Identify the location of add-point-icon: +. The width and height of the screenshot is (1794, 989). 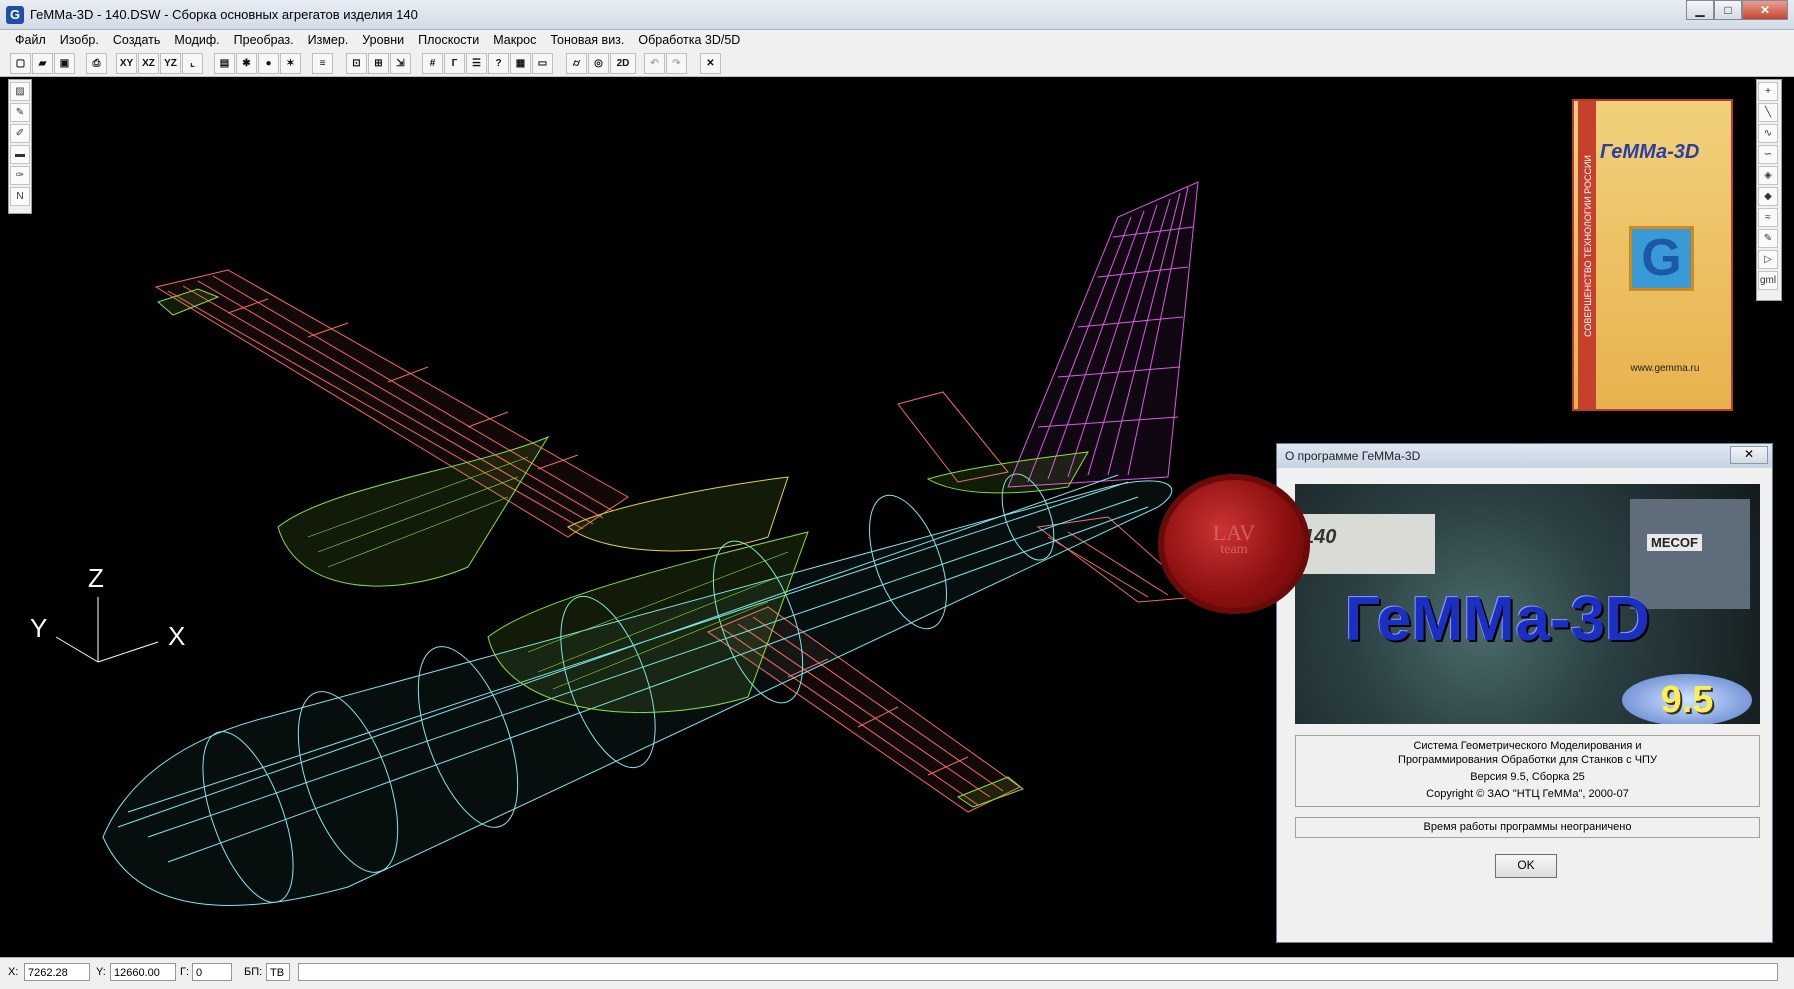
(1768, 91).